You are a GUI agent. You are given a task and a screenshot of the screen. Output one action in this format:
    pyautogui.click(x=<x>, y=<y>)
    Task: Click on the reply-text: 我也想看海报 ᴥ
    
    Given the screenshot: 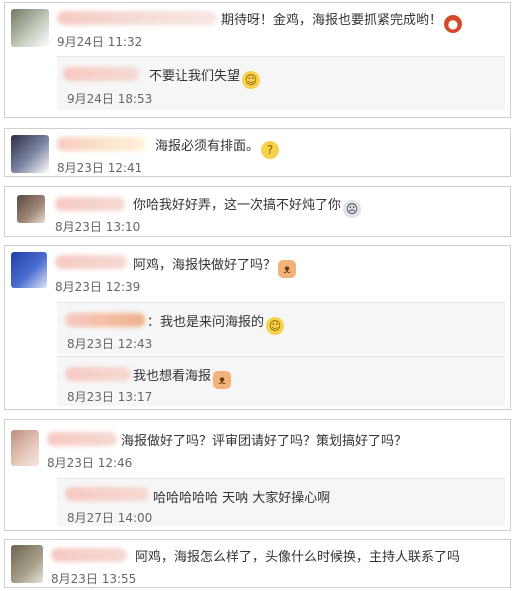 What is the action you would take?
    pyautogui.click(x=182, y=377)
    